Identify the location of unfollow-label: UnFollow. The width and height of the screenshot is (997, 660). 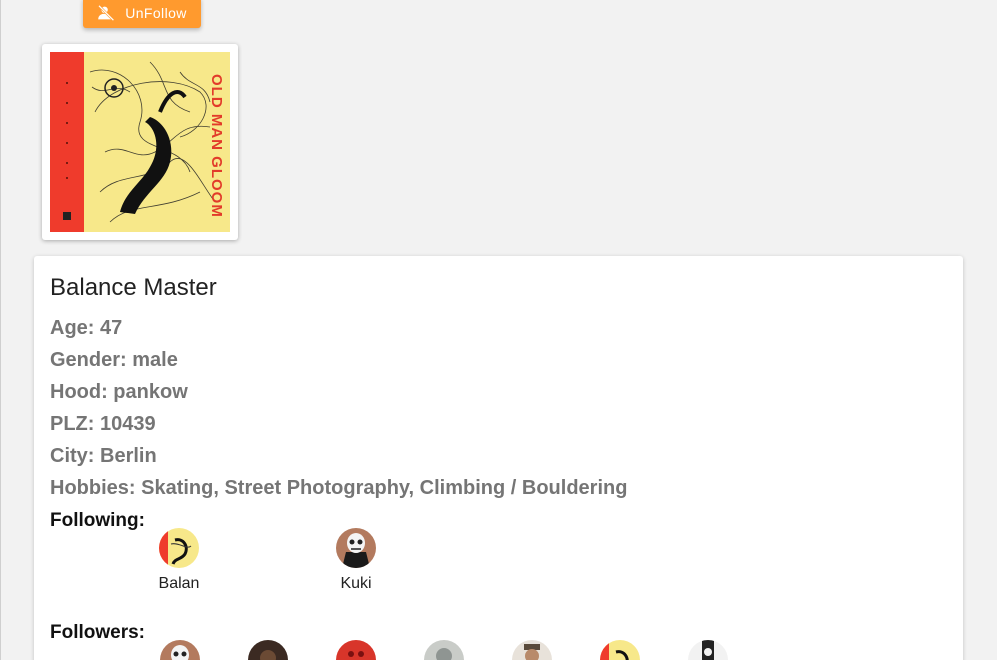
(156, 13).